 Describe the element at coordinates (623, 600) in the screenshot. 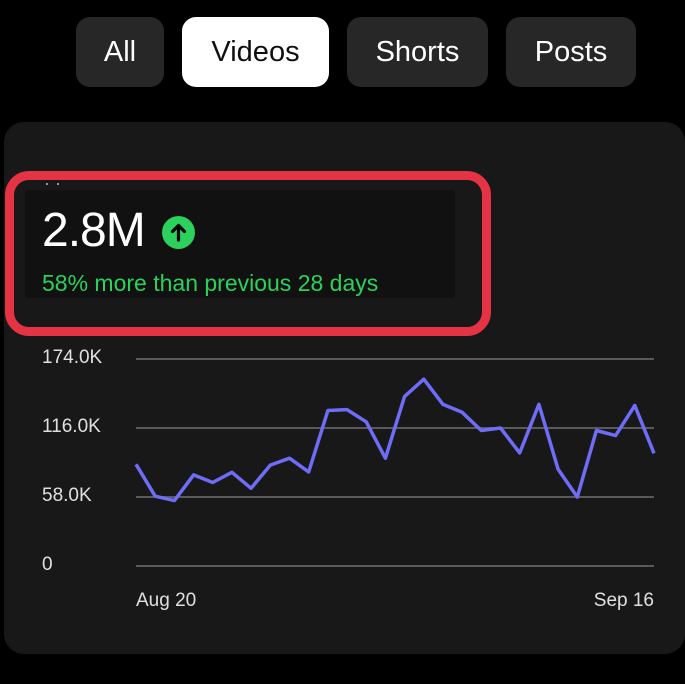

I see `x-tick-label-end: Sep 16` at that location.